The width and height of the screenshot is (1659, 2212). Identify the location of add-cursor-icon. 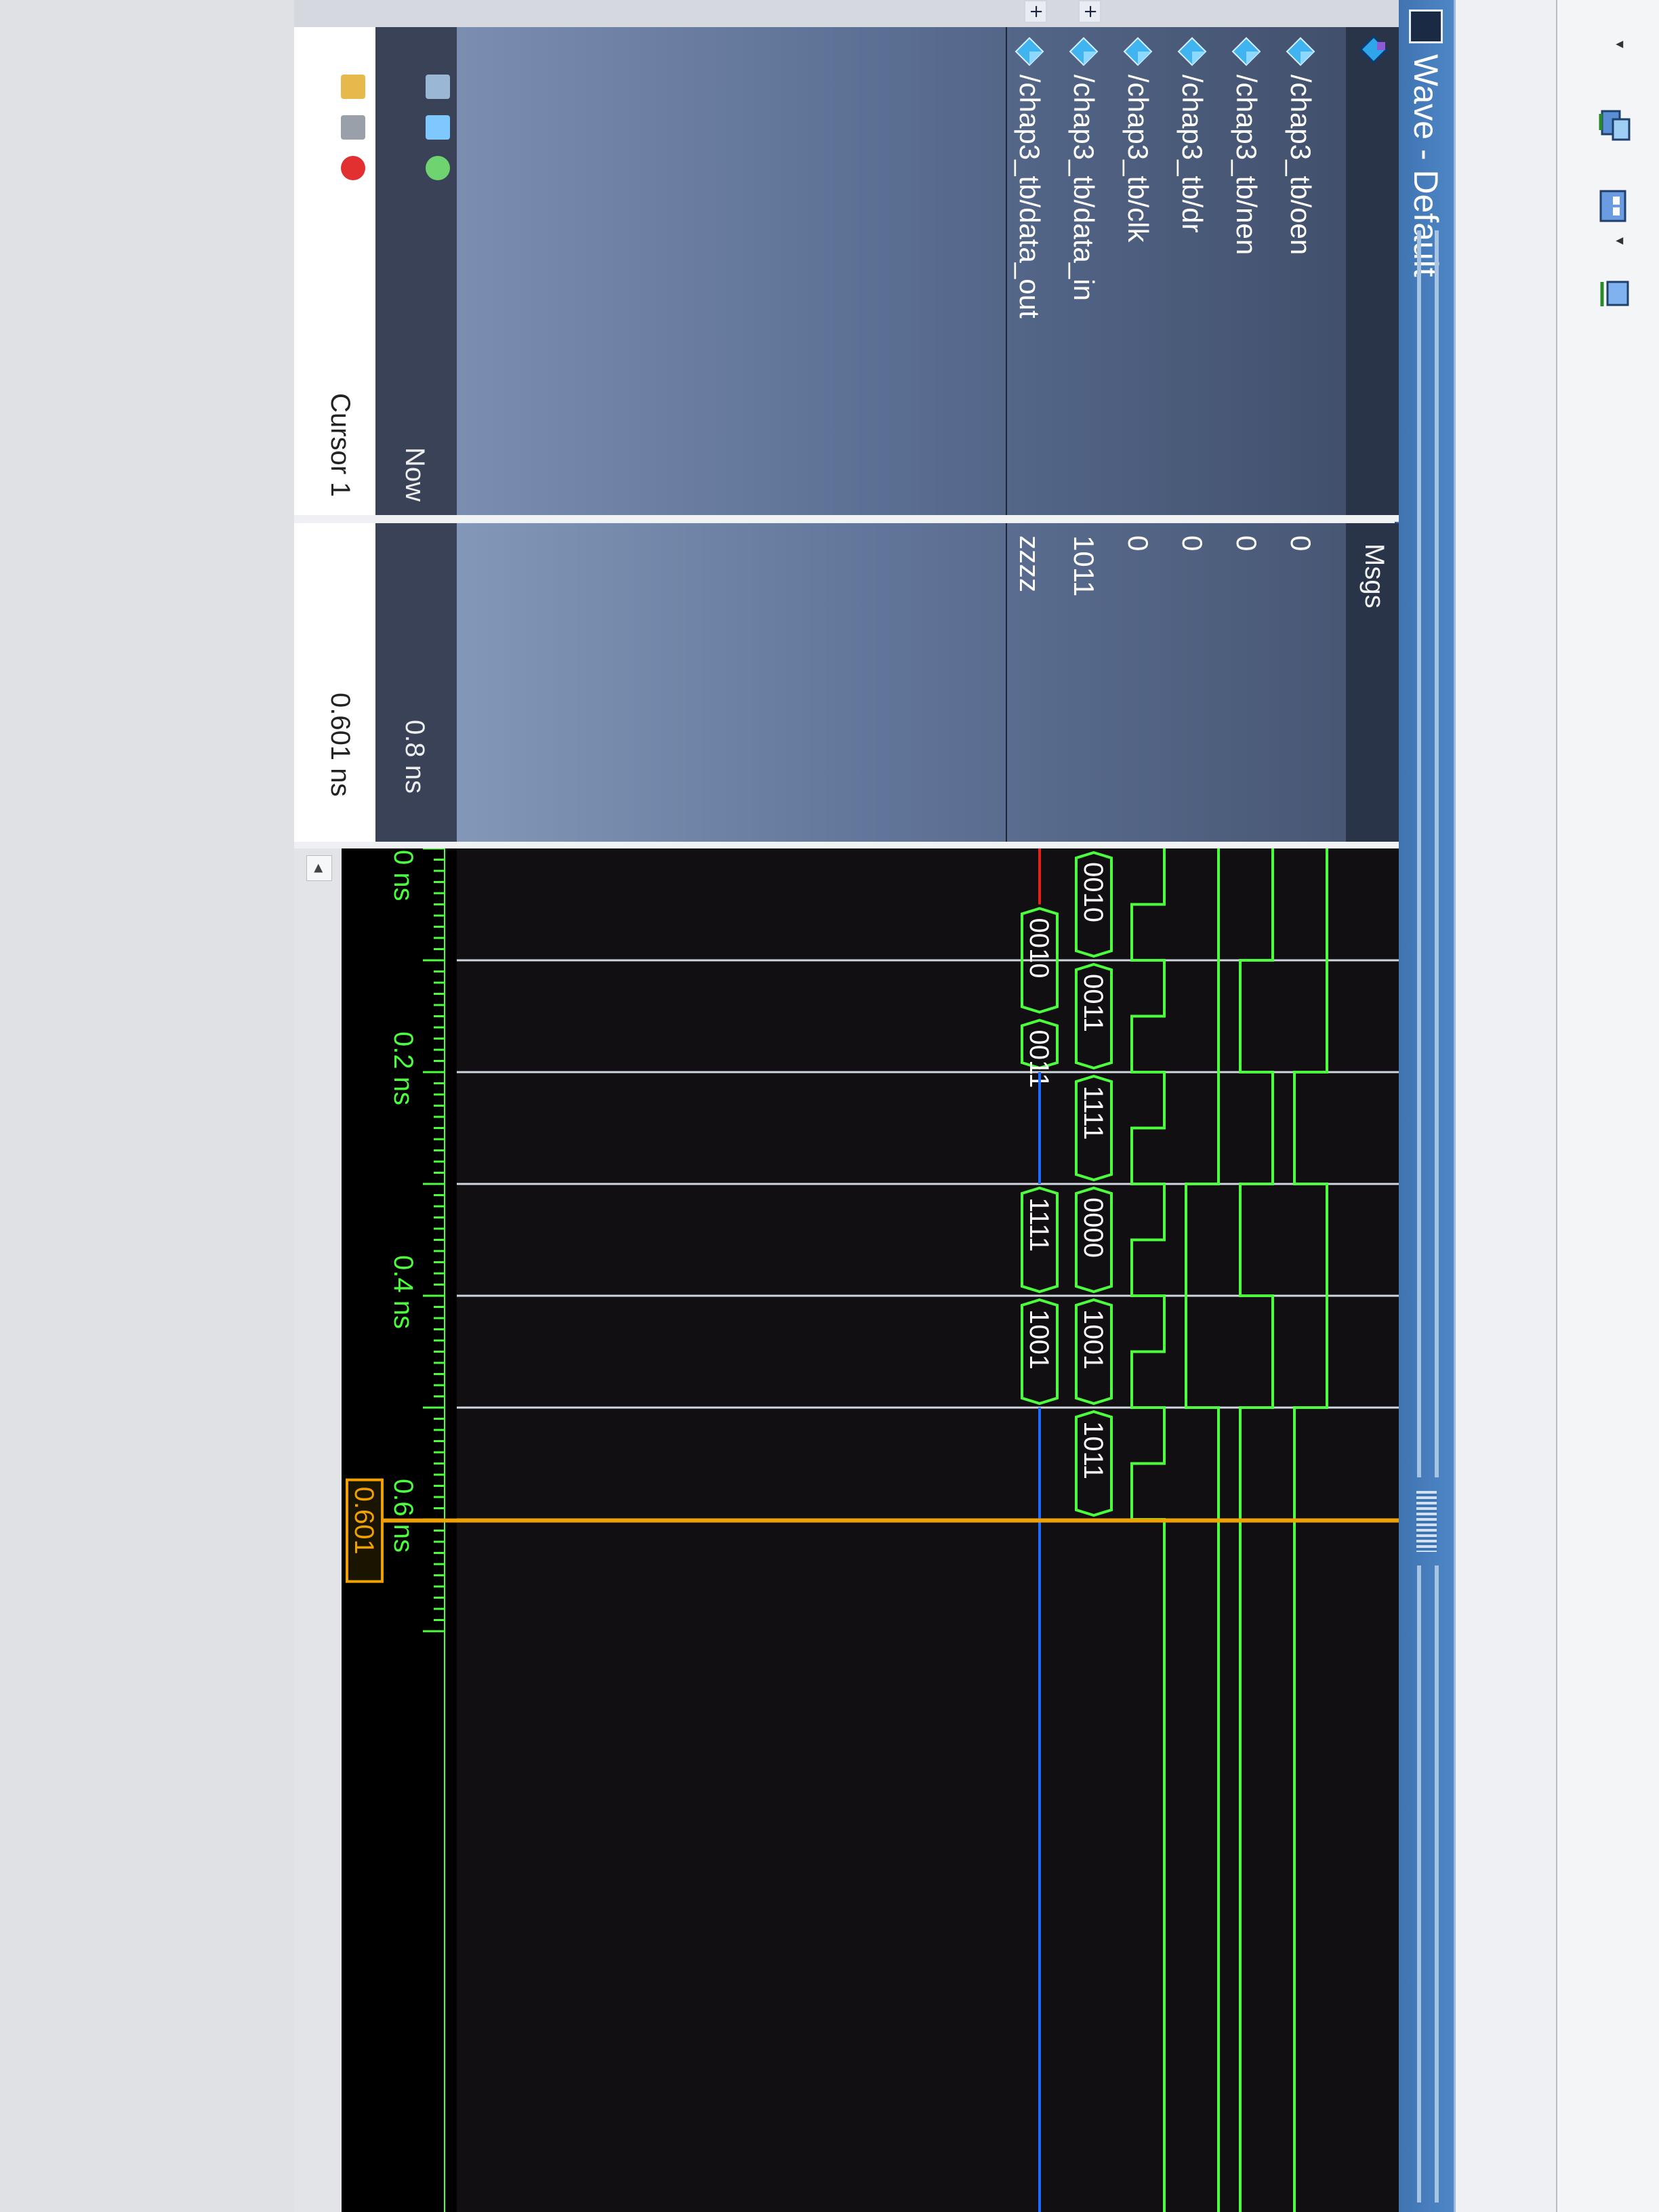
(438, 168).